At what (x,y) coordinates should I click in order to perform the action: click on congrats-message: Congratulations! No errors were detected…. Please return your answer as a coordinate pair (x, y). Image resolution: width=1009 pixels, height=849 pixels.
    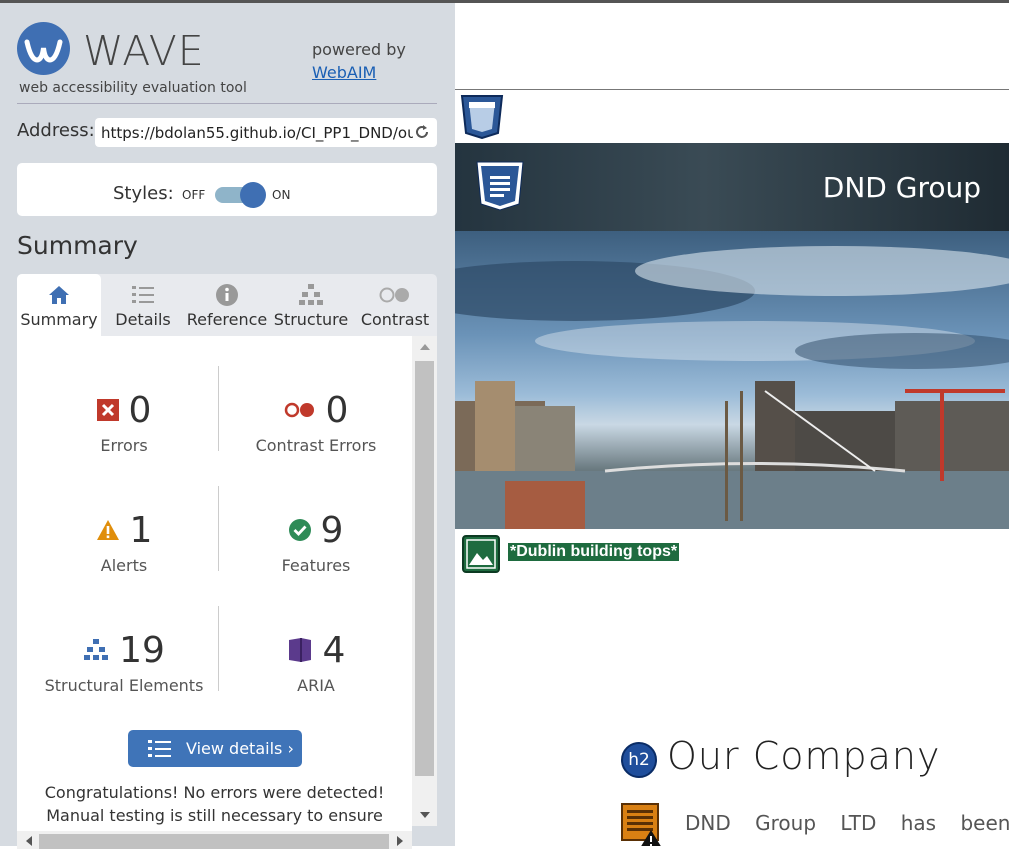
    Looking at the image, I should click on (214, 804).